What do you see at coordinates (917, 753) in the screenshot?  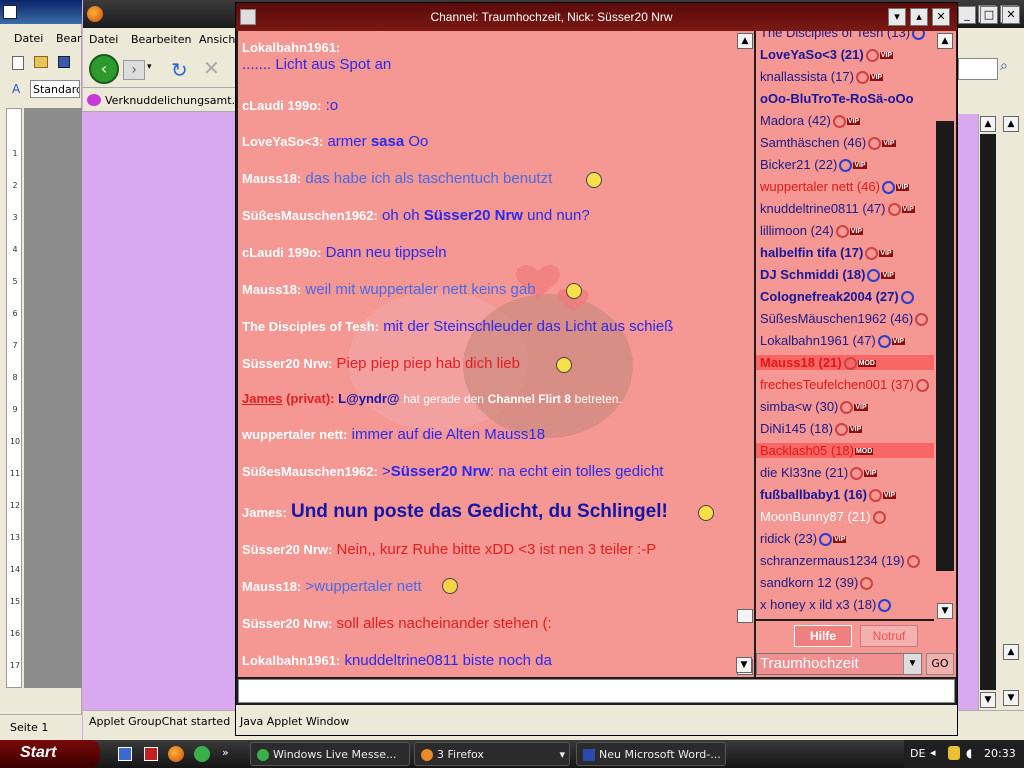 I see `language-indicator: DE` at bounding box center [917, 753].